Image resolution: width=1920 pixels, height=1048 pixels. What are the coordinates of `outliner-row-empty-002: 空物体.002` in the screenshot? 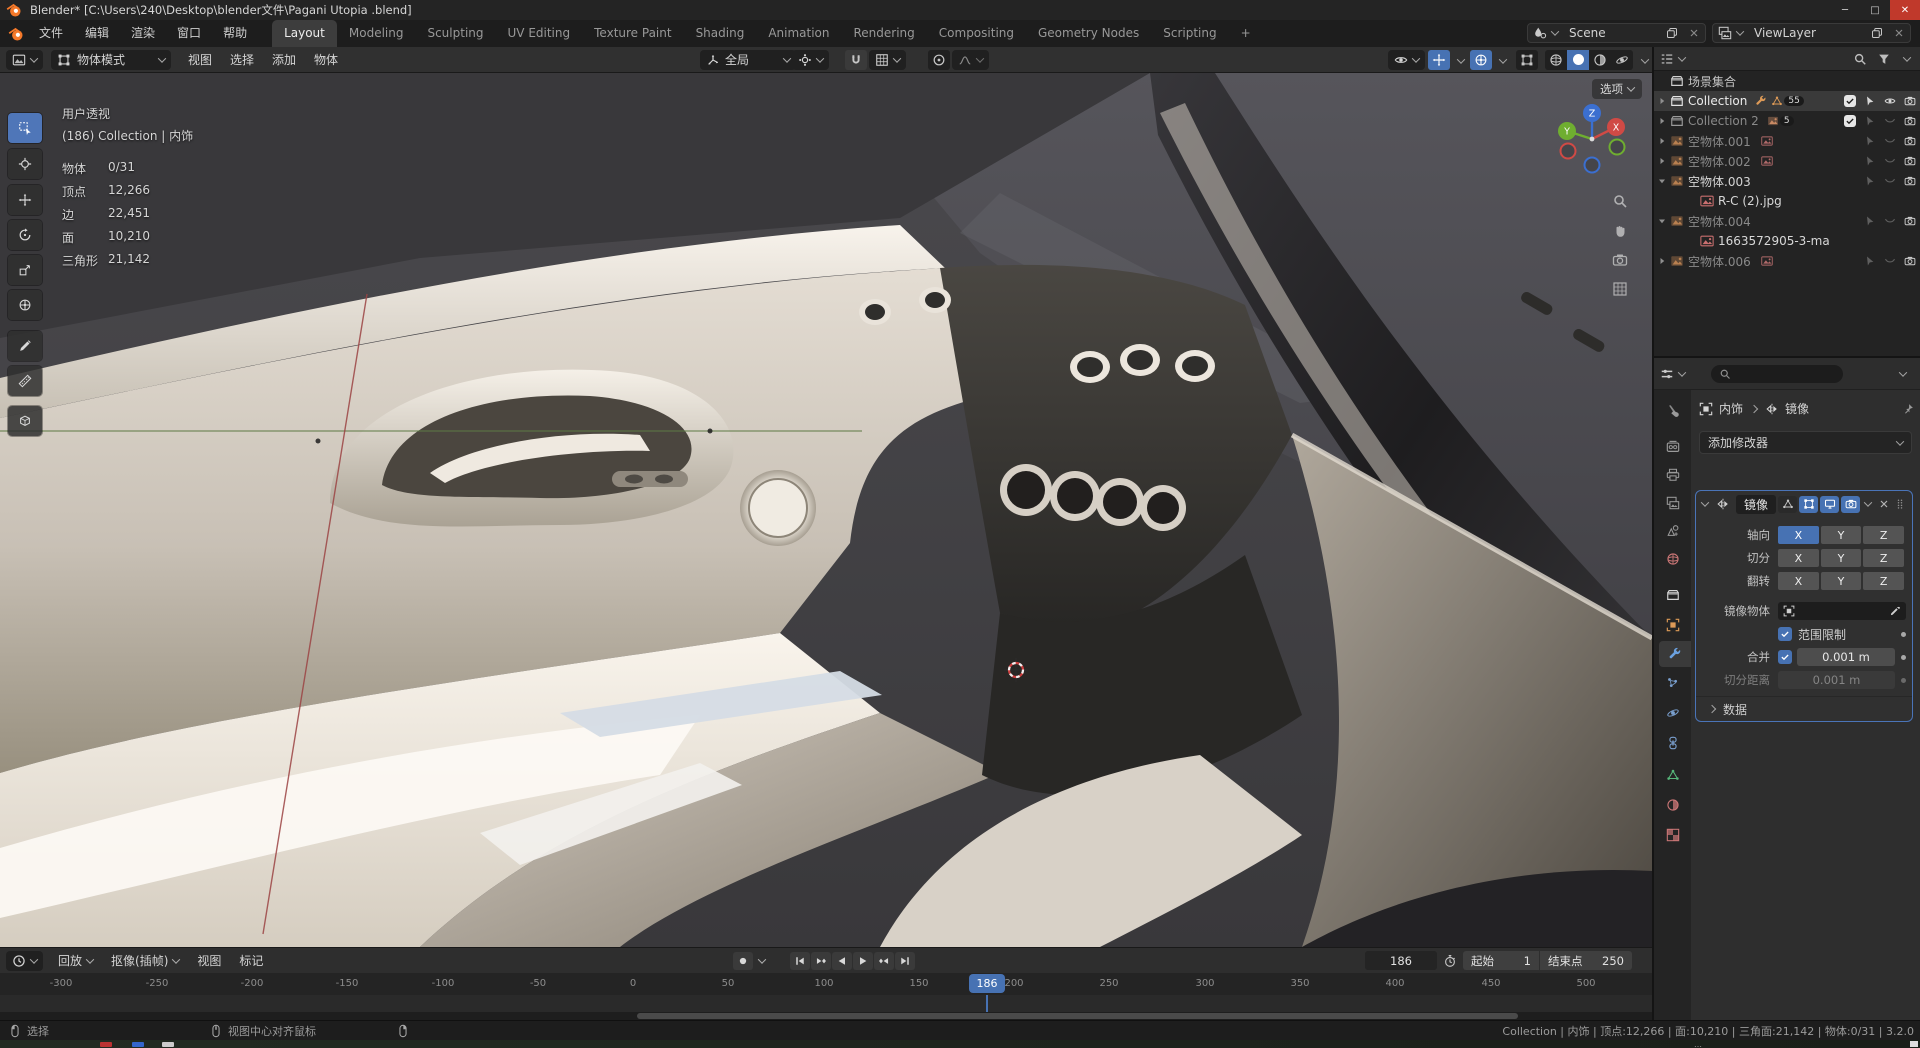 It's located at (1787, 161).